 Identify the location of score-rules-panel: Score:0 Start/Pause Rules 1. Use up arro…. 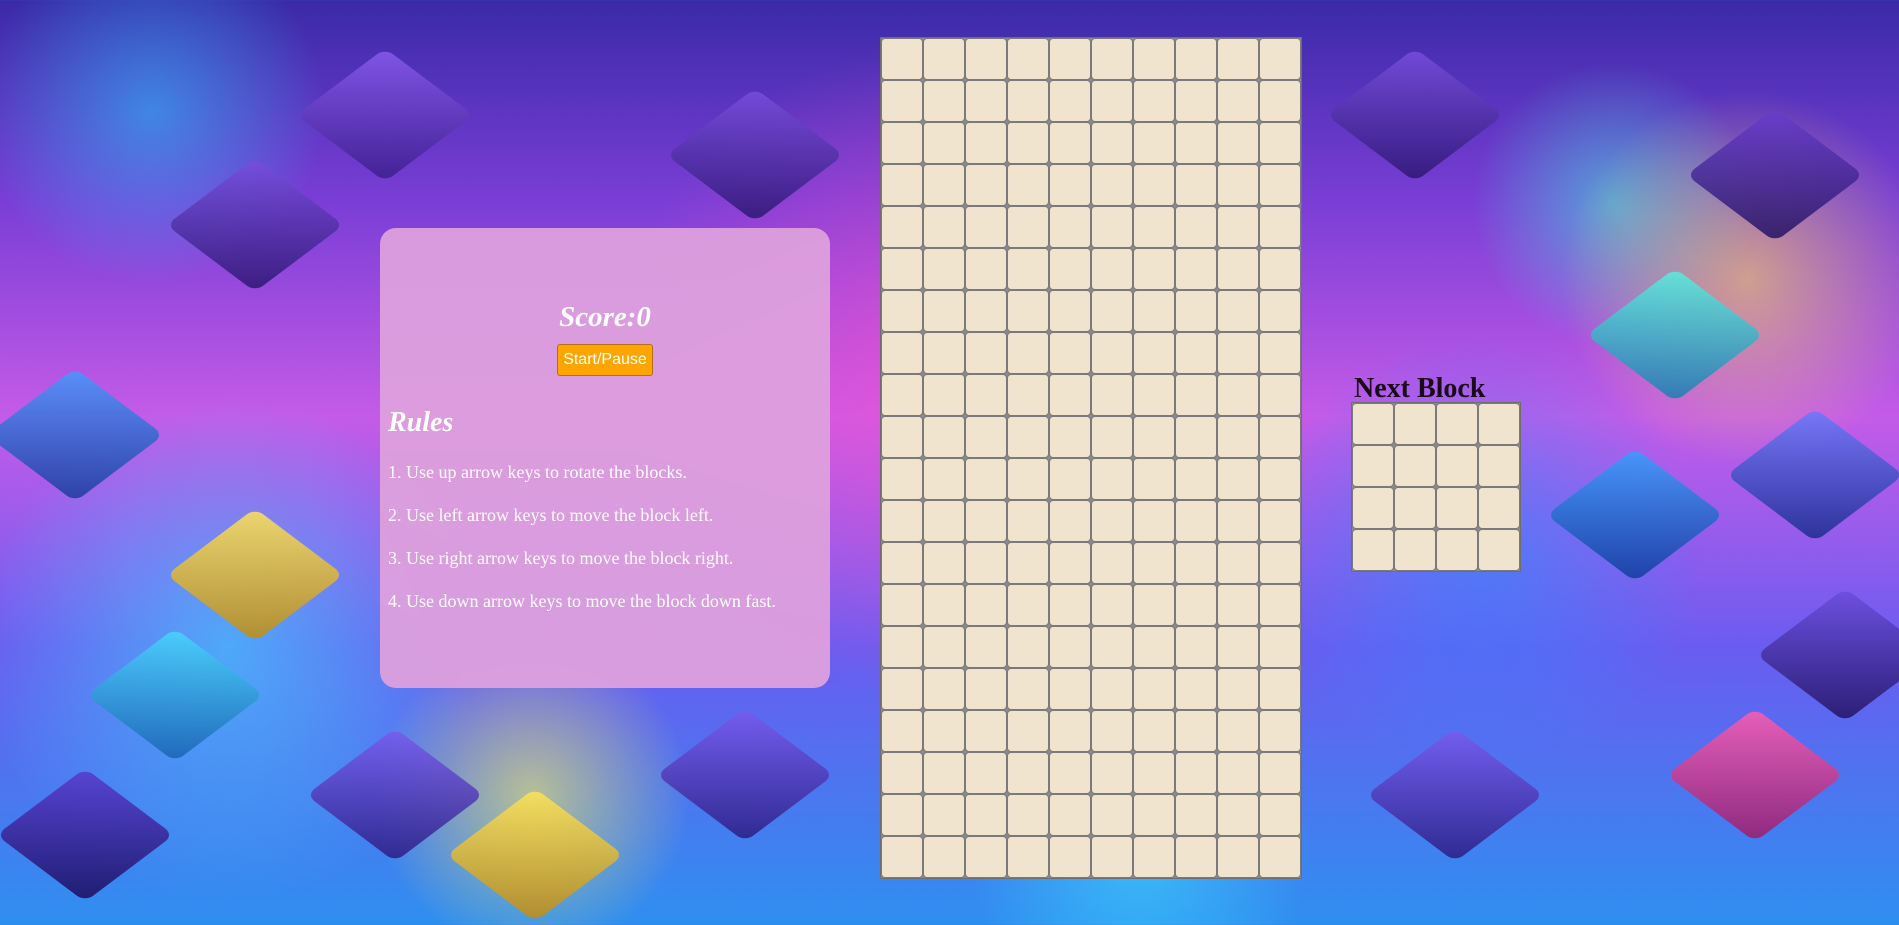
(605, 458).